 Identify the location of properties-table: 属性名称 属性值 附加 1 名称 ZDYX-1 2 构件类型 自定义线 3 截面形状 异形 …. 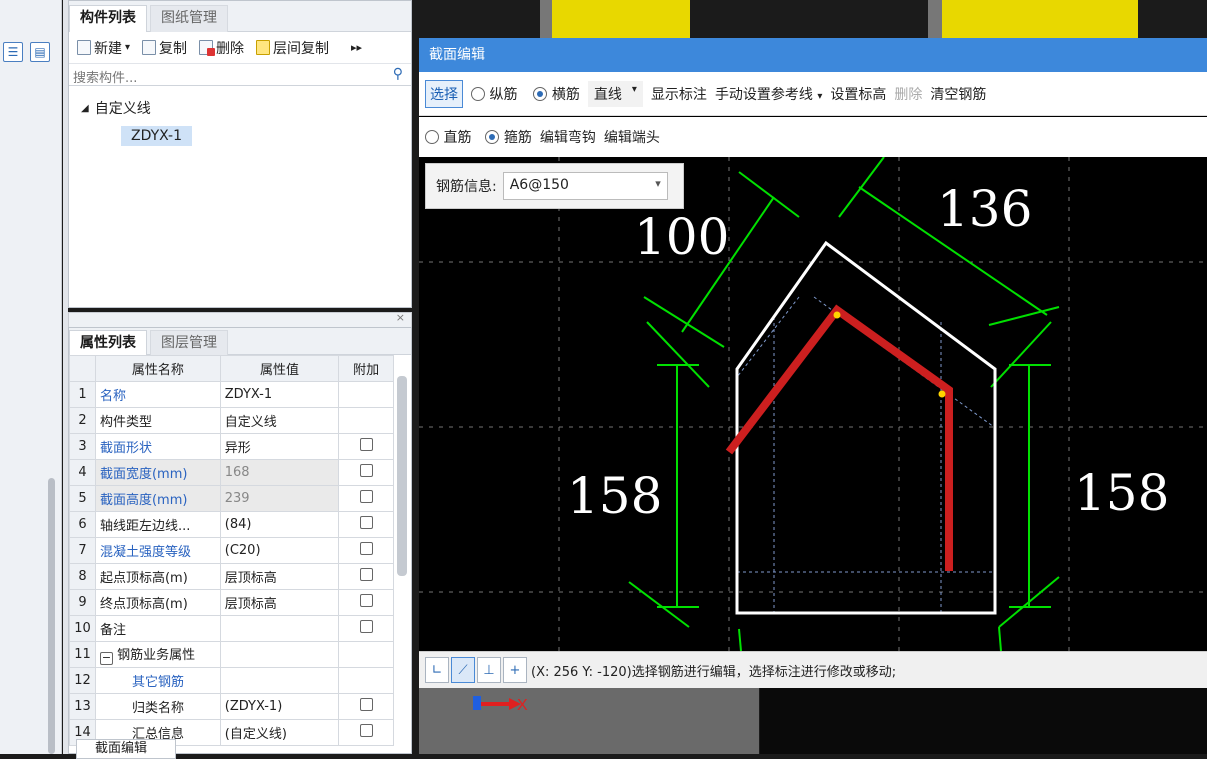
(231, 550).